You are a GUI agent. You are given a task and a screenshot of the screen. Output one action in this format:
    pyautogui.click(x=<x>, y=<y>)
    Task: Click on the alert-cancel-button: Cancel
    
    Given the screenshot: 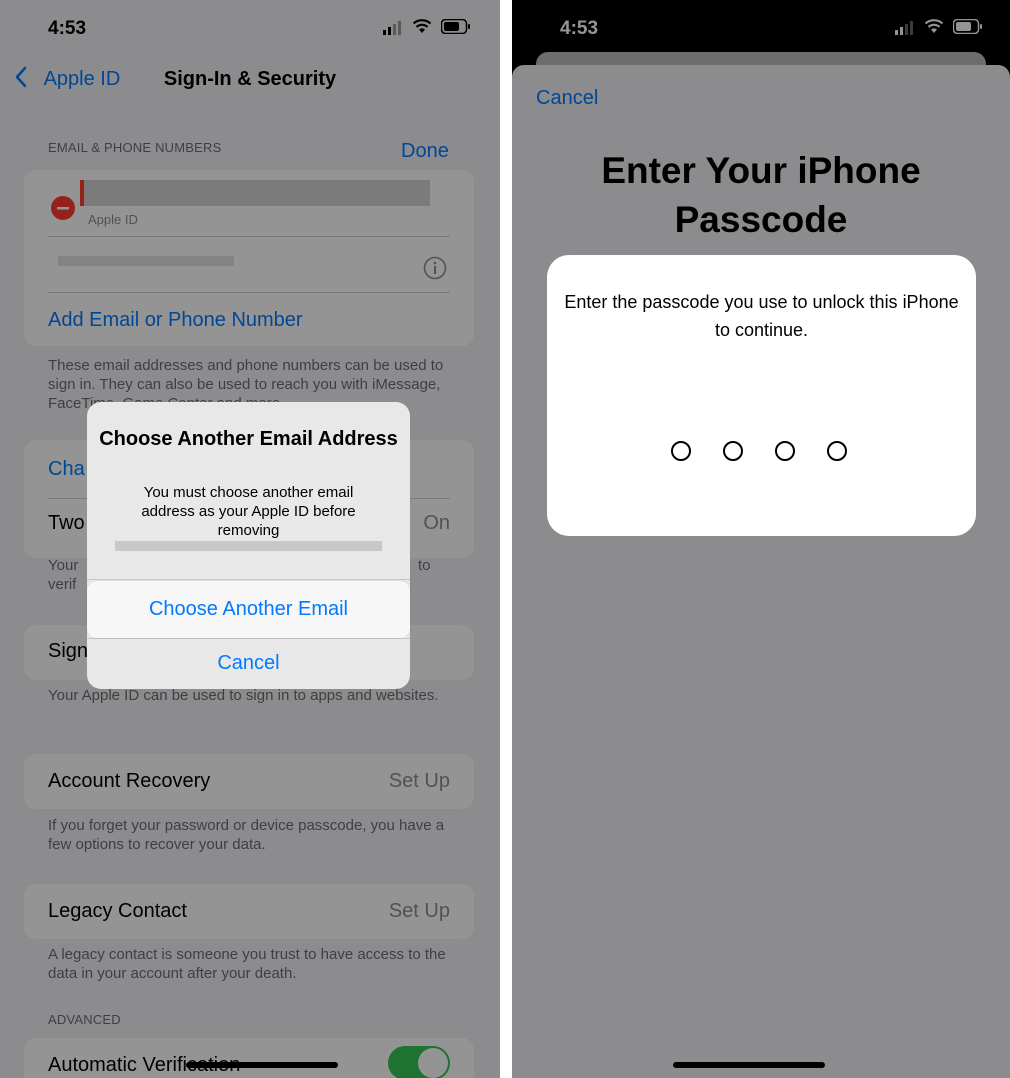 What is the action you would take?
    pyautogui.click(x=248, y=663)
    